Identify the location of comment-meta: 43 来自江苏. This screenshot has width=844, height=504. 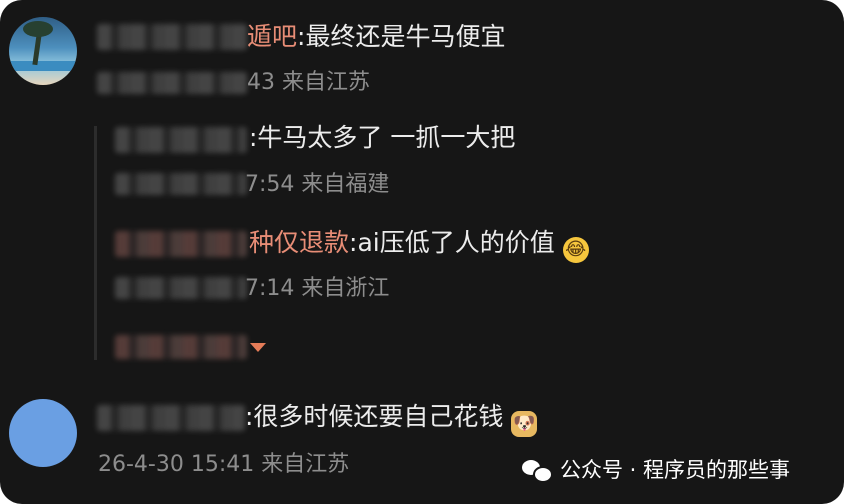
(308, 83).